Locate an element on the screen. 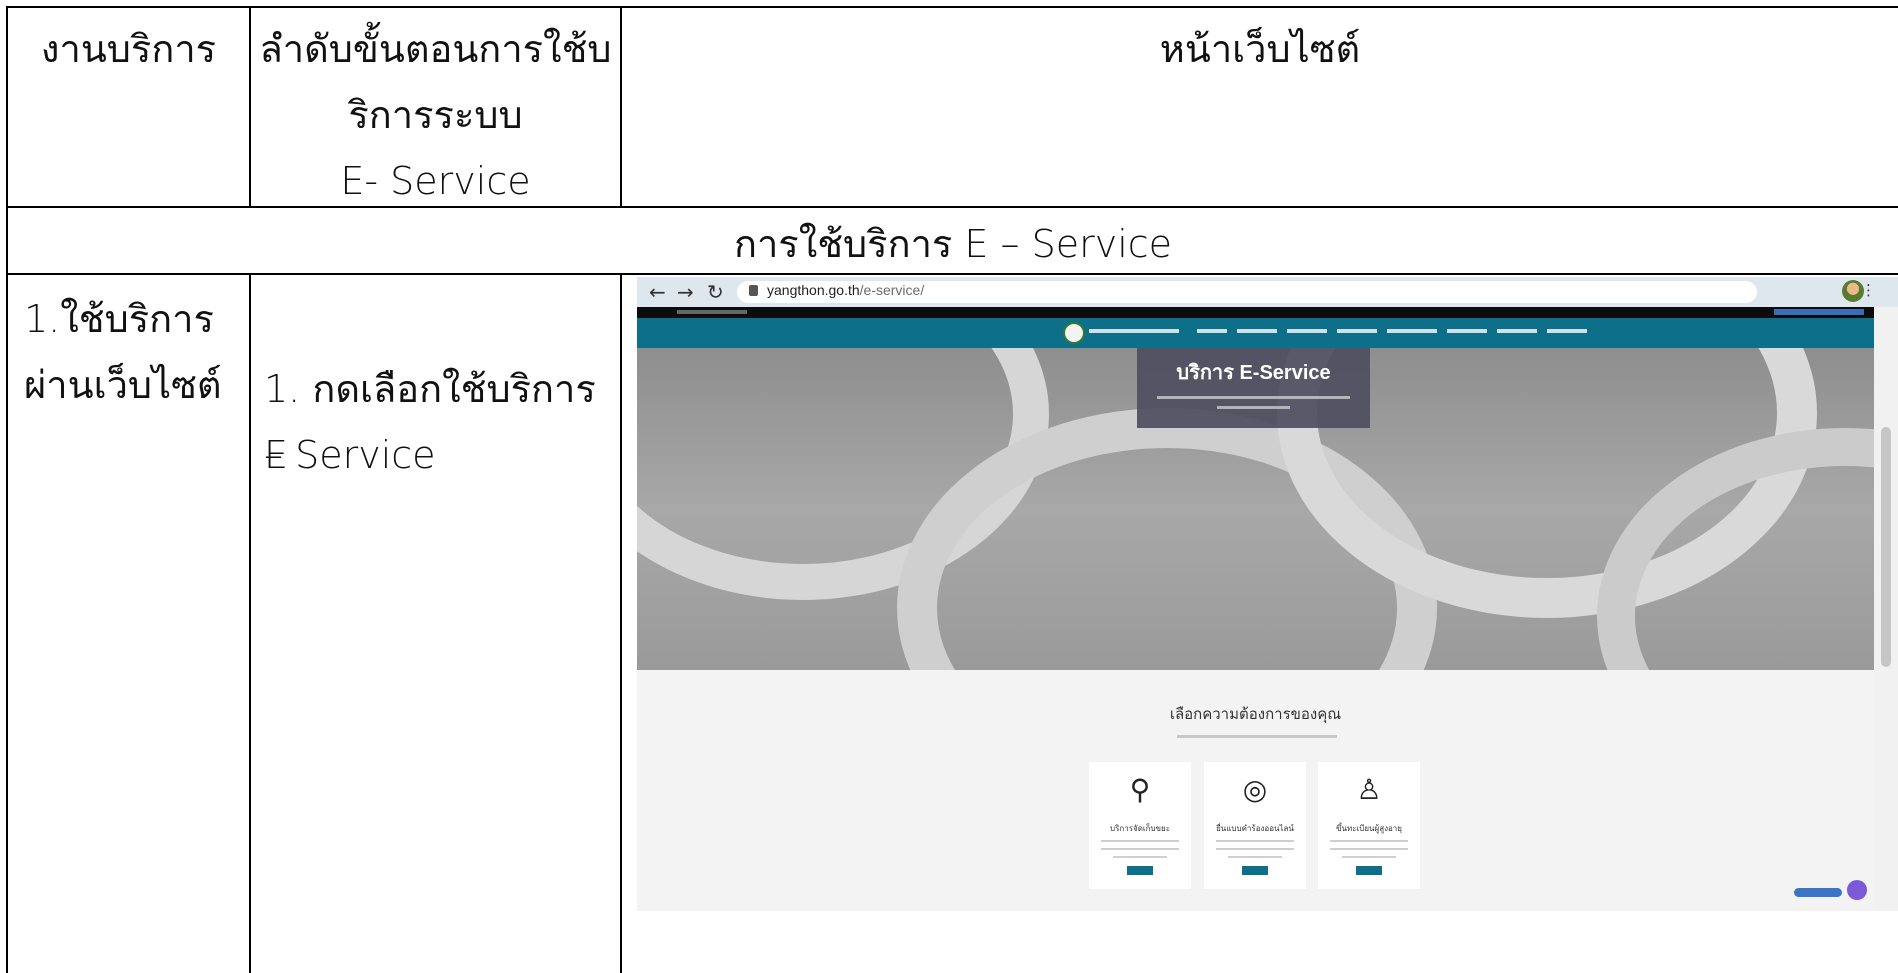 Image resolution: width=1898 pixels, height=973 pixels. header-steps-line1: ลำดับขั้นตอนการใช้บ is located at coordinates (435, 49).